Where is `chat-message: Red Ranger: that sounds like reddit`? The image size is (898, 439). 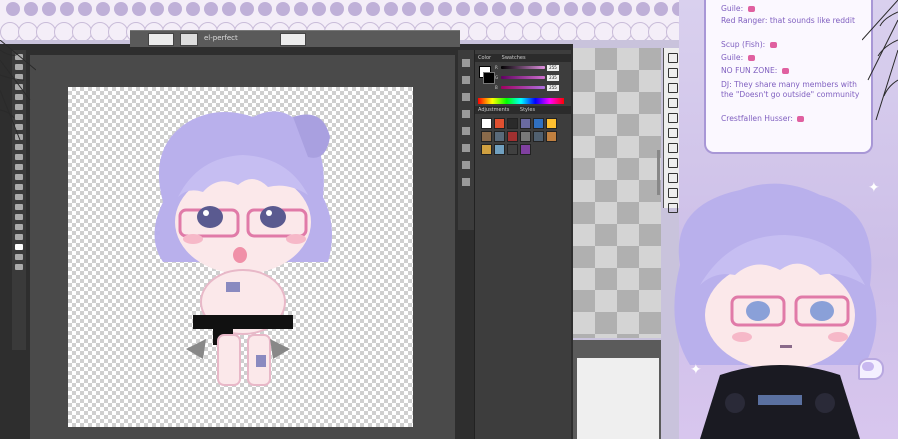 chat-message: Red Ranger: that sounds like reddit is located at coordinates (793, 21).